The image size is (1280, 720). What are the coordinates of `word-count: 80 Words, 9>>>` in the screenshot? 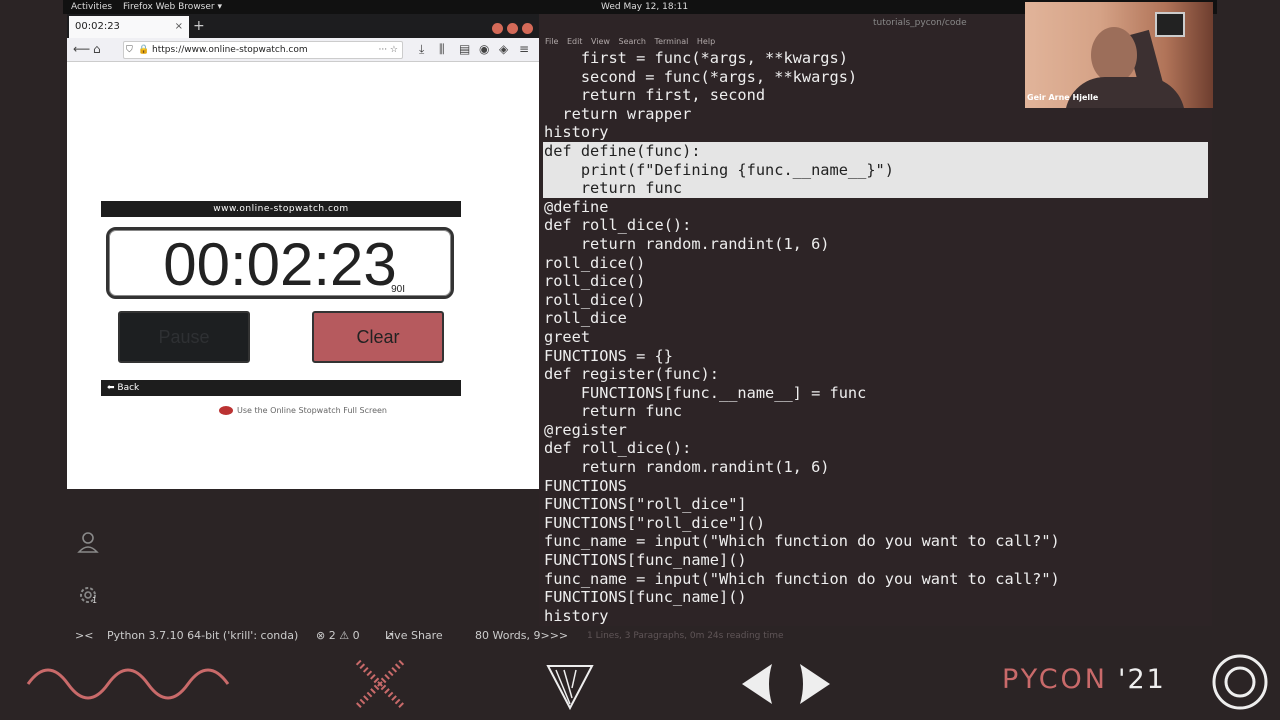 It's located at (521, 636).